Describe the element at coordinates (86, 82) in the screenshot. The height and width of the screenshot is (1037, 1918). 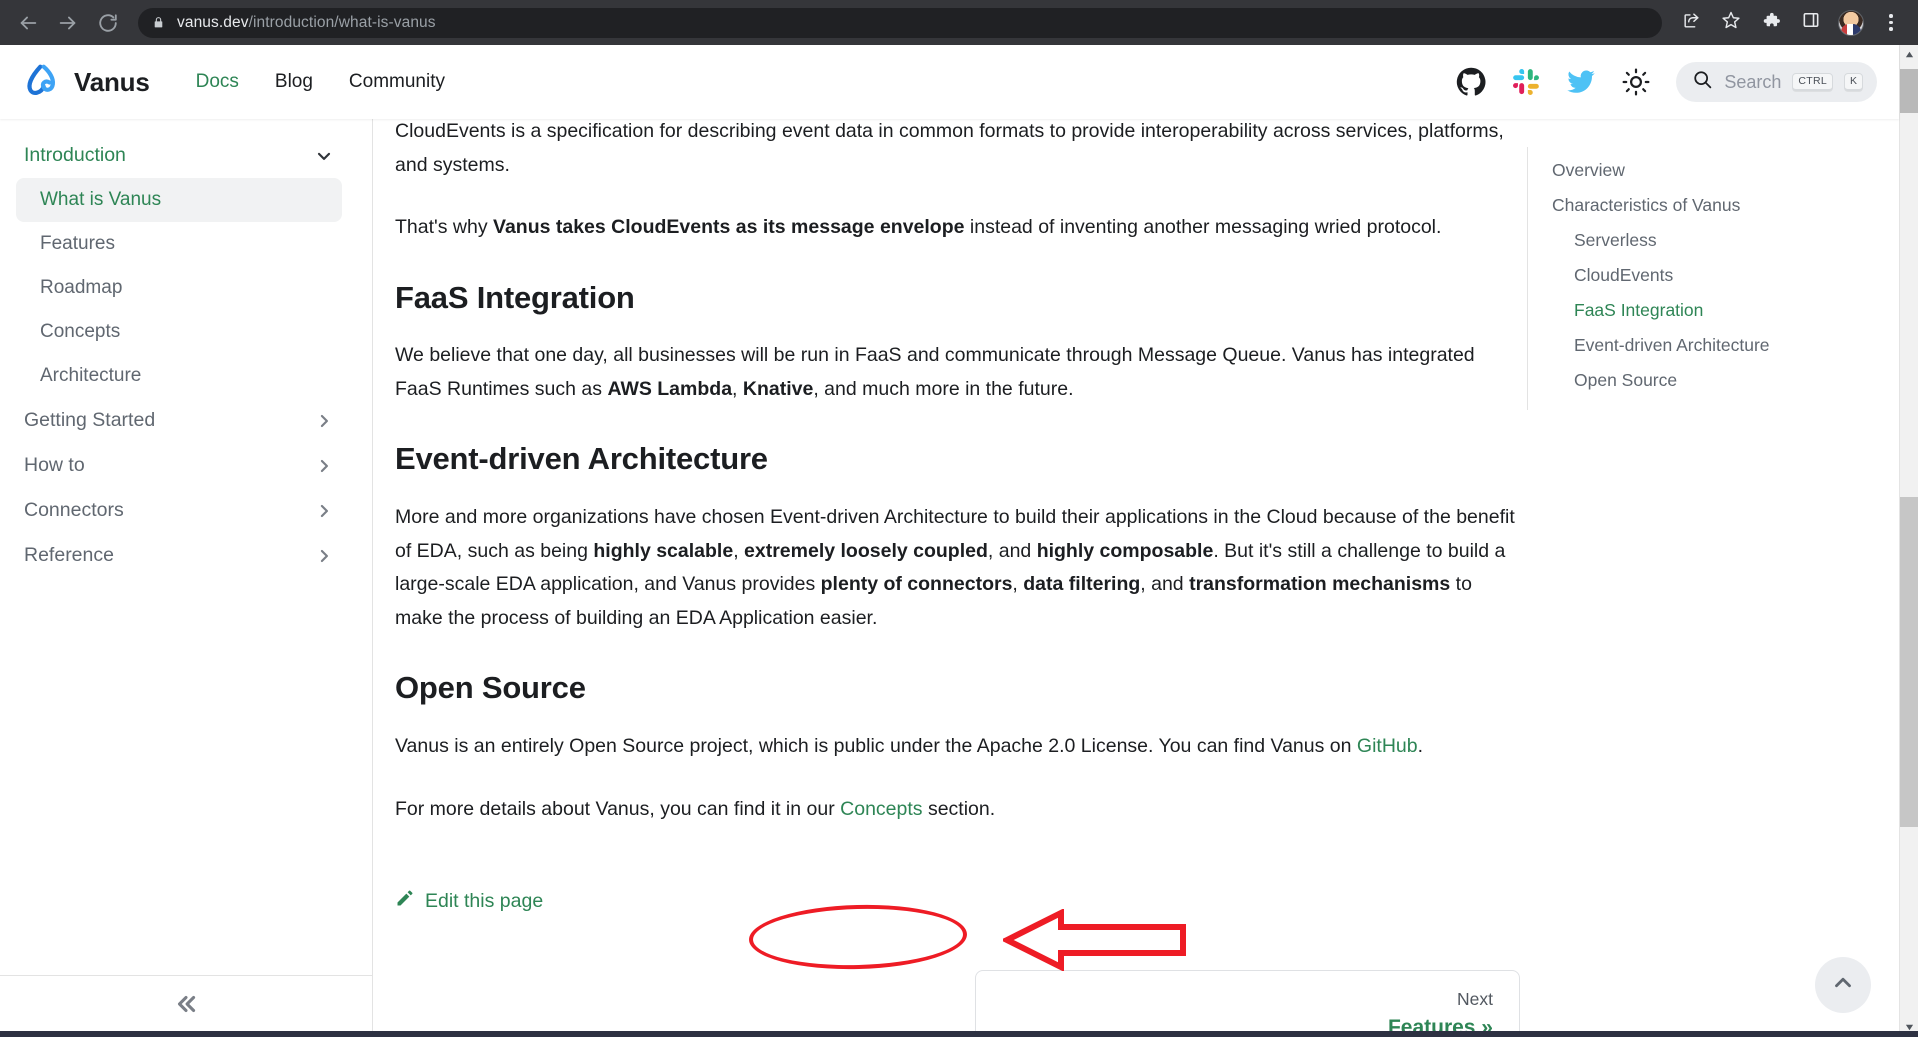
I see `brand-logo-link: Vanus` at that location.